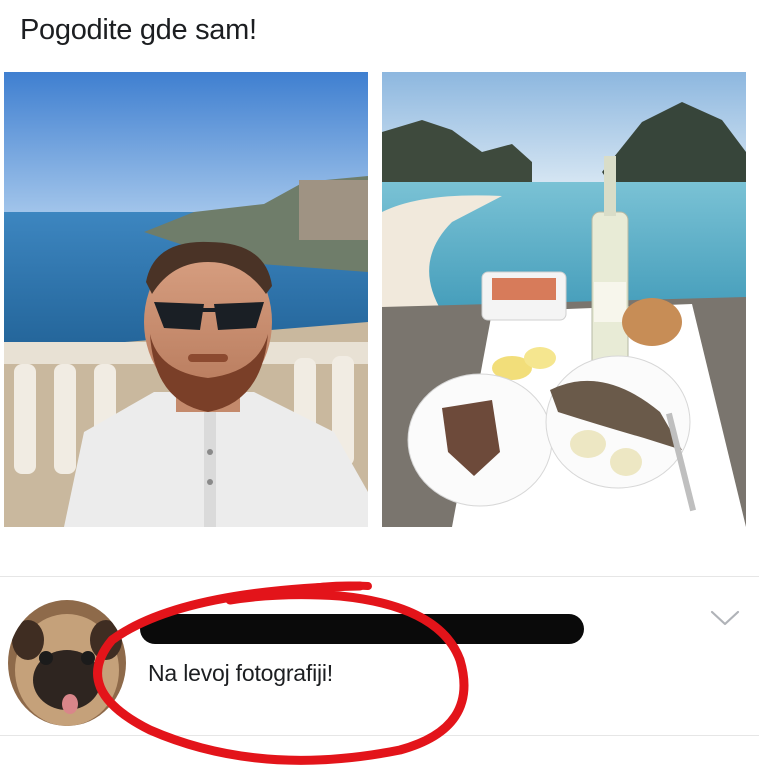 The height and width of the screenshot is (777, 759). I want to click on comment-text: Na levoj fotografiji!, so click(240, 673).